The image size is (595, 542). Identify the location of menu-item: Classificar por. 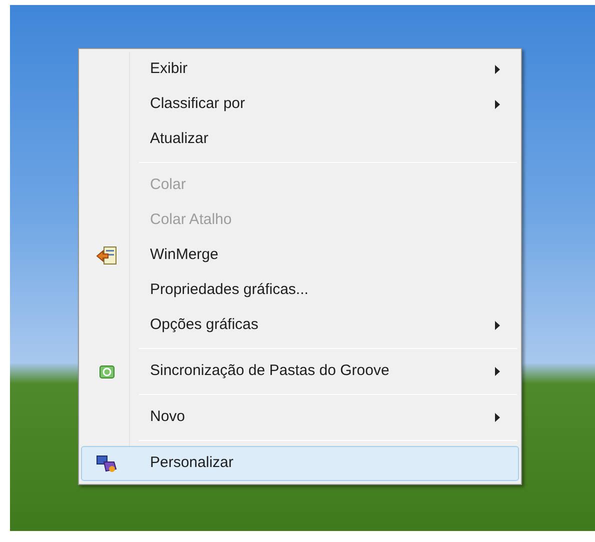
(300, 104).